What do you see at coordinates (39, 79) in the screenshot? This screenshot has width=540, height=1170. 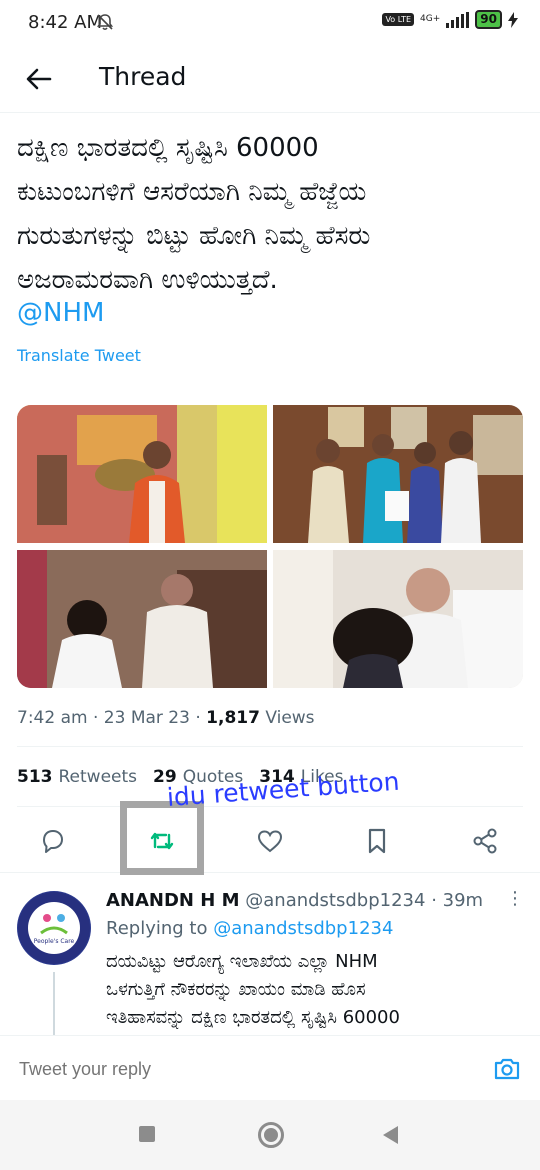 I see `back-arrow-icon` at bounding box center [39, 79].